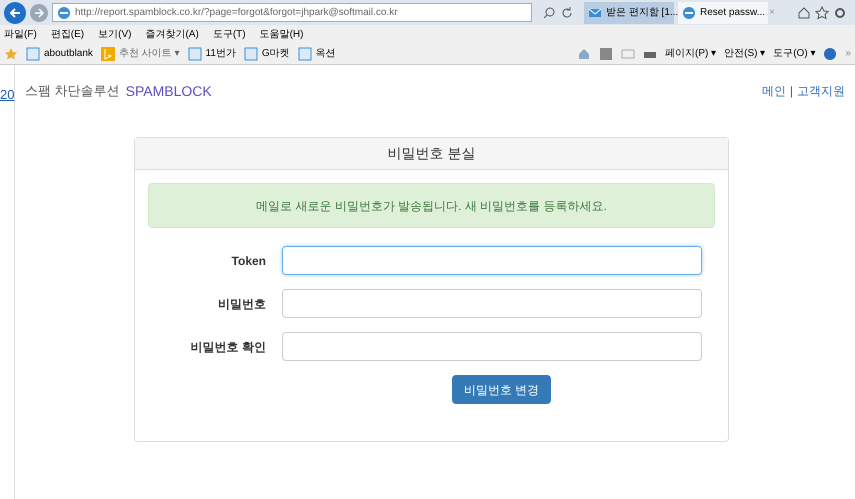 This screenshot has width=855, height=499. Describe the element at coordinates (502, 389) in the screenshot. I see `change-password-button: 비밀번호 변경` at that location.